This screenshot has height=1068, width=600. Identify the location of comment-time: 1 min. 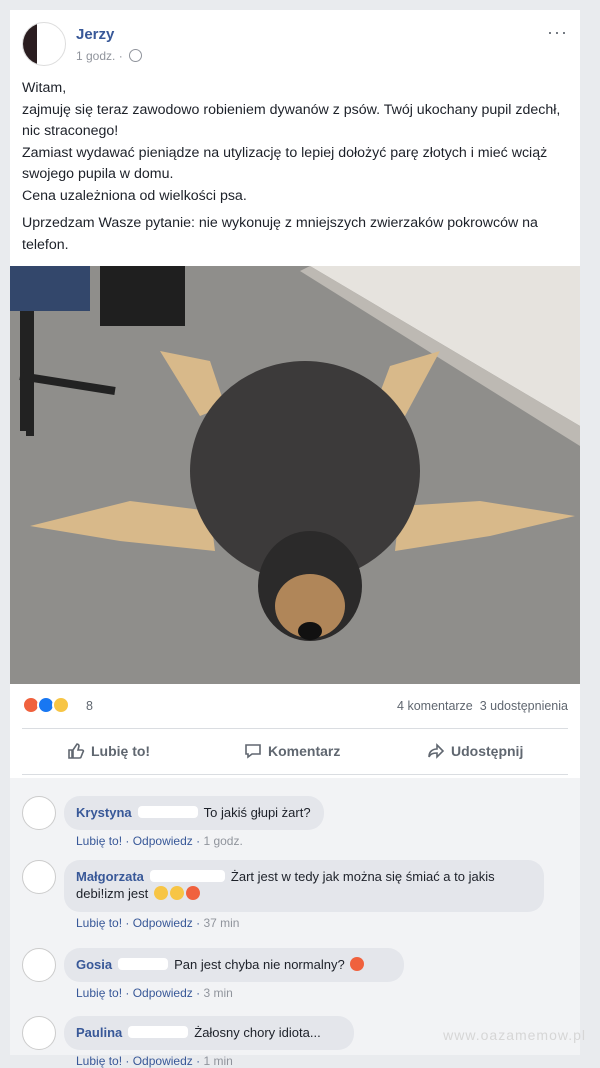
(217, 1061).